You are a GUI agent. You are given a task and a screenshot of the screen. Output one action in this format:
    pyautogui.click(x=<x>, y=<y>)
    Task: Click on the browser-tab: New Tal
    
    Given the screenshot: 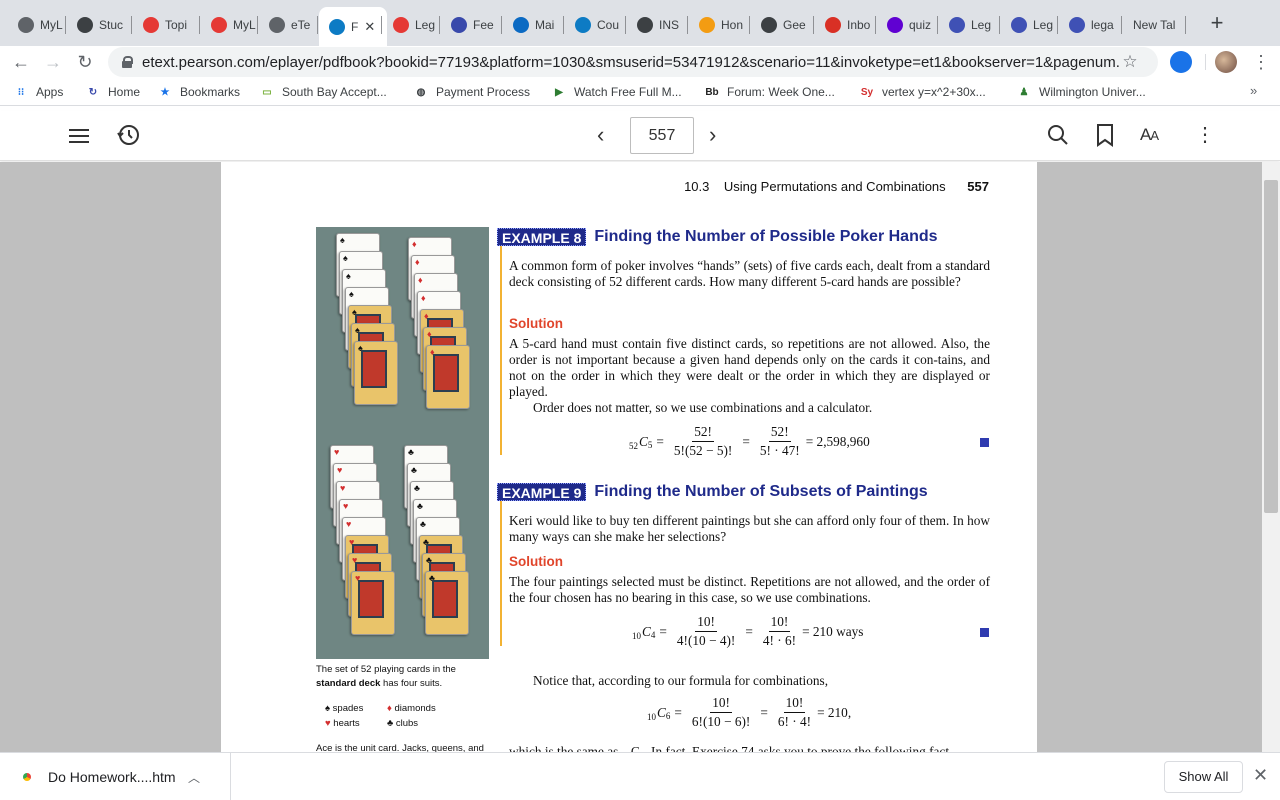 What is the action you would take?
    pyautogui.click(x=1154, y=25)
    